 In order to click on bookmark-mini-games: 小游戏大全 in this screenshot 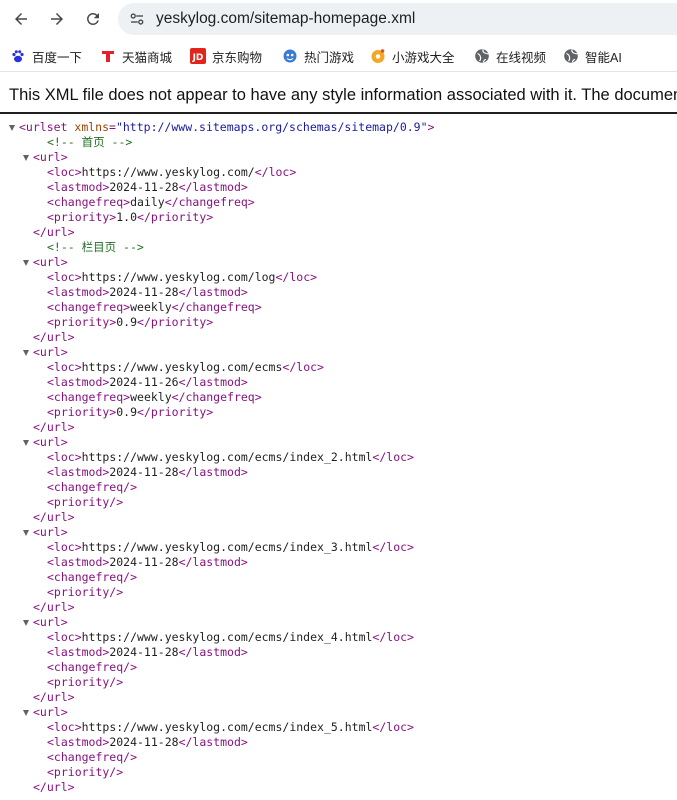, I will do `click(412, 56)`.